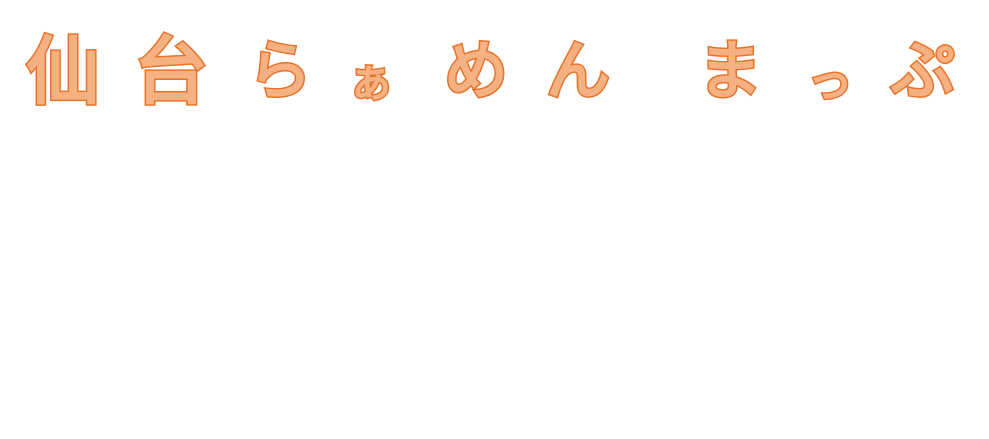 The image size is (989, 439). What do you see at coordinates (280, 72) in the screenshot?
I see `logo-char-ra: ら` at bounding box center [280, 72].